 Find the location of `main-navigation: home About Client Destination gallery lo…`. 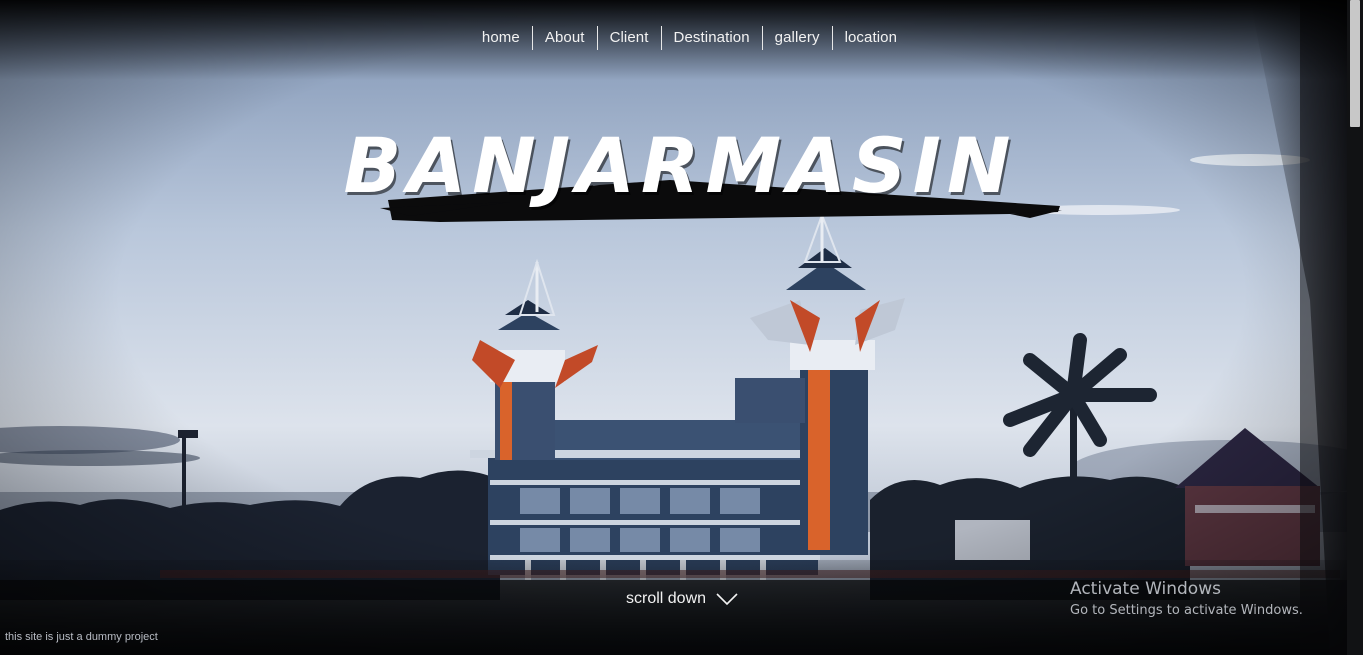

main-navigation: home About Client Destination gallery lo… is located at coordinates (681, 37).